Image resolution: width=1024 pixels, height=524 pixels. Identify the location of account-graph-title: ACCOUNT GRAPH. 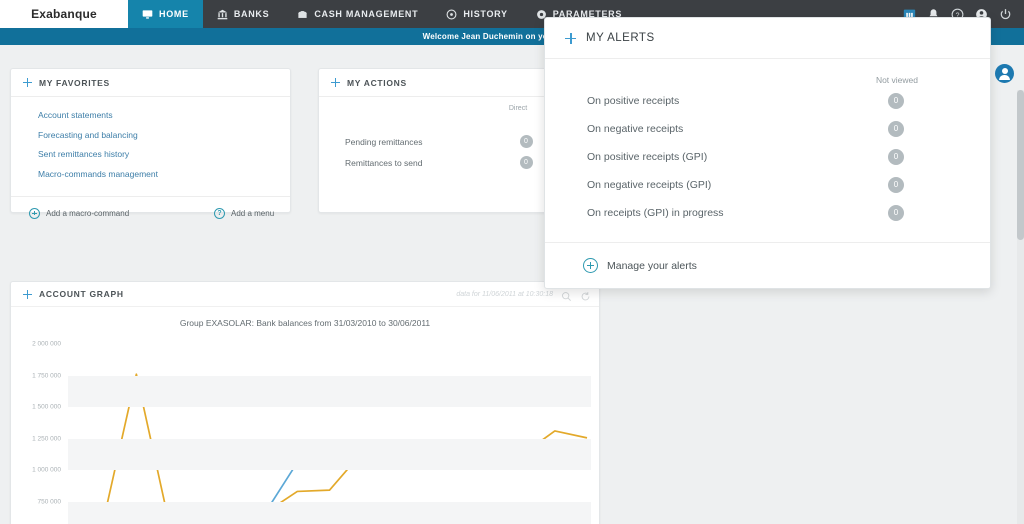
(81, 294).